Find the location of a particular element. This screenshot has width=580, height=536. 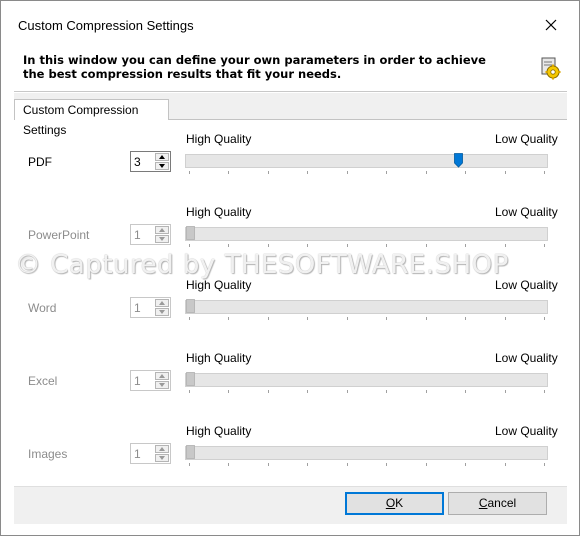

ok-button: OK is located at coordinates (394, 503).